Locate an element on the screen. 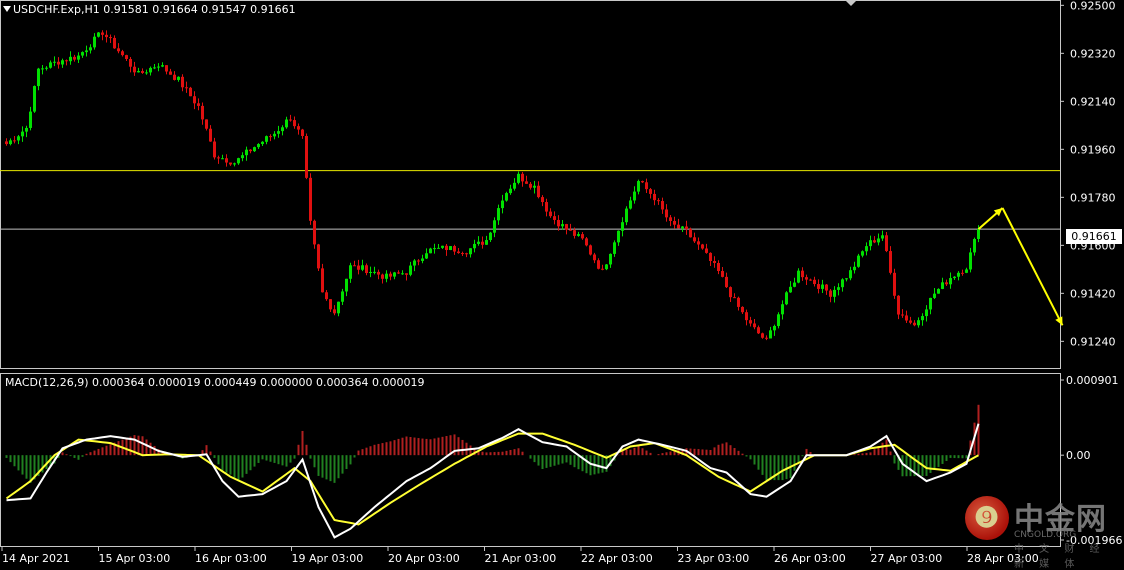  chart-menu-triangle-icon is located at coordinates (7, 9).